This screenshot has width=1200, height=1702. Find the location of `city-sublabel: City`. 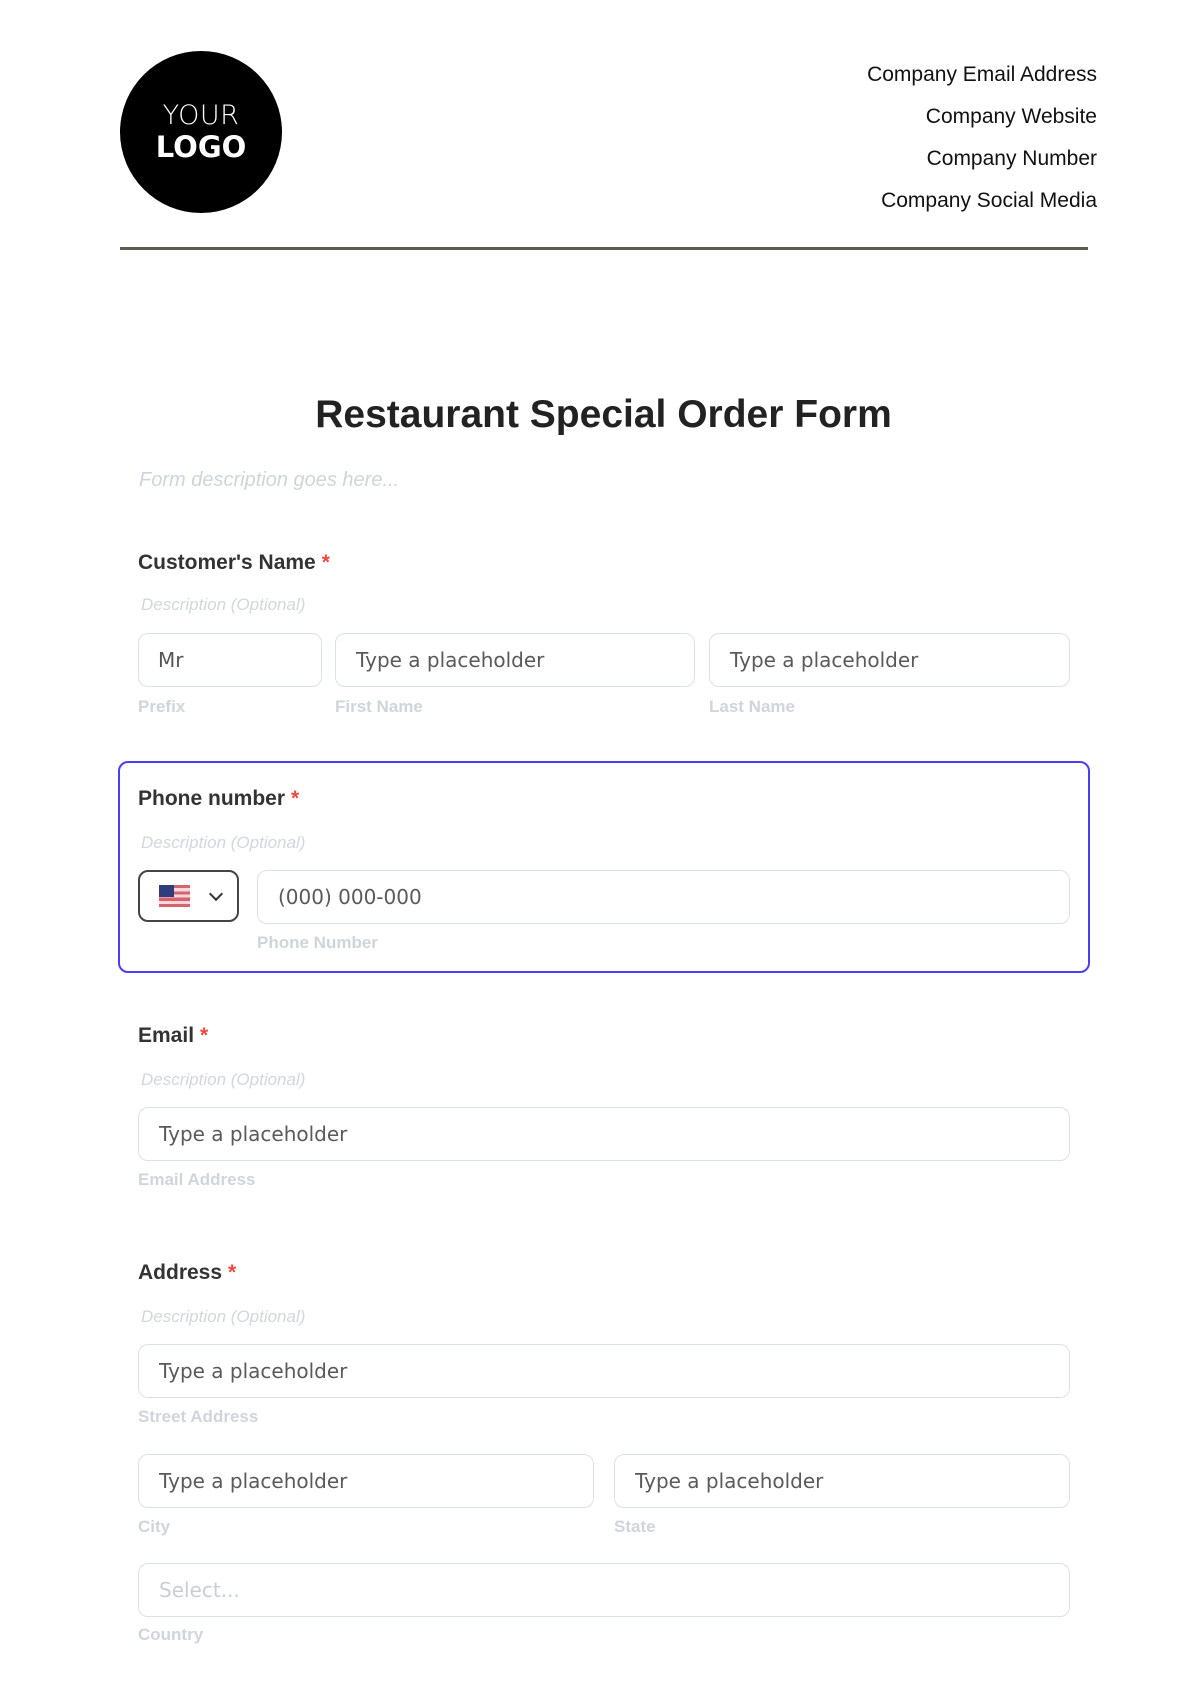

city-sublabel: City is located at coordinates (154, 1526).